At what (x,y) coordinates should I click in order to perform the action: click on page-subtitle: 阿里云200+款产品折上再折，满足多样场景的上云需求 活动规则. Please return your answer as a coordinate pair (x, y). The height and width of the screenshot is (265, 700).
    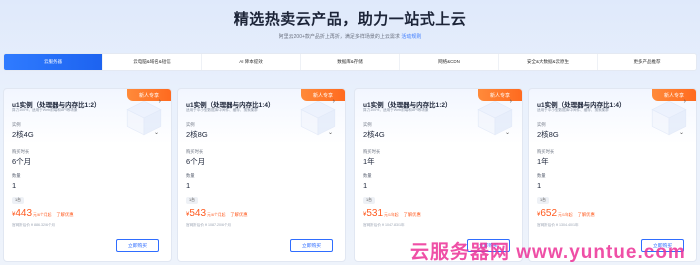
    Looking at the image, I should click on (350, 36).